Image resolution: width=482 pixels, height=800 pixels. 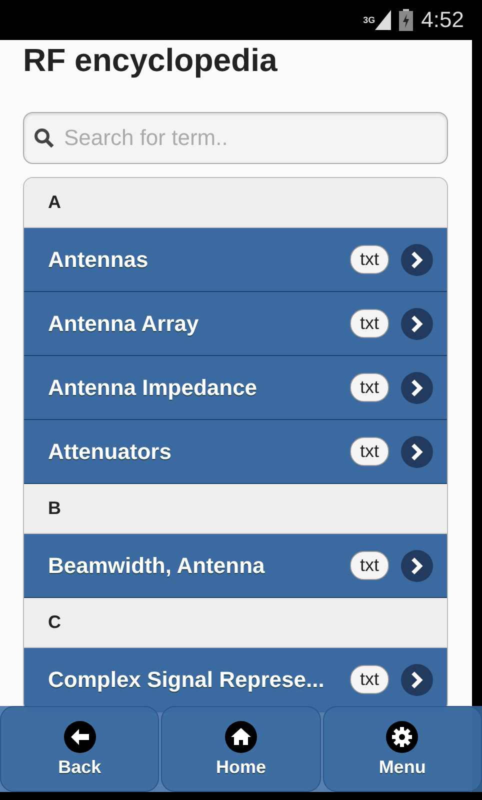 What do you see at coordinates (80, 749) in the screenshot?
I see `nav-button: Back` at bounding box center [80, 749].